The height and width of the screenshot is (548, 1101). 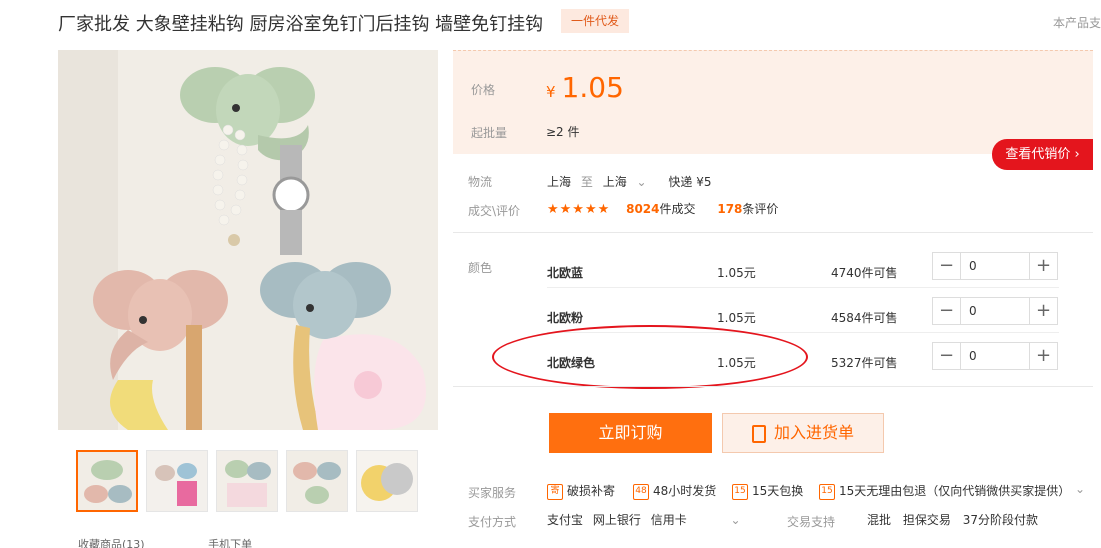 I want to click on review-count: 178, so click(x=729, y=209).